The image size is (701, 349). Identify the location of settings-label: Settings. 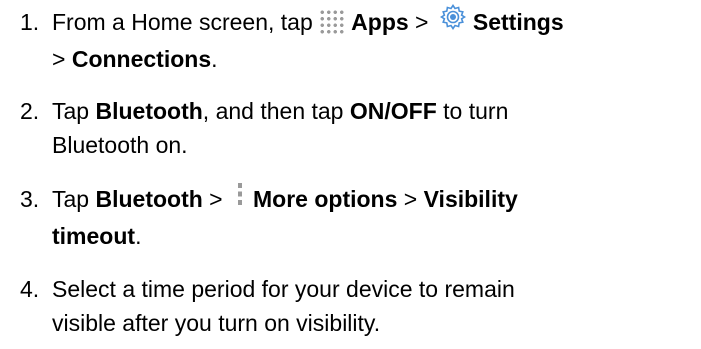
(518, 22).